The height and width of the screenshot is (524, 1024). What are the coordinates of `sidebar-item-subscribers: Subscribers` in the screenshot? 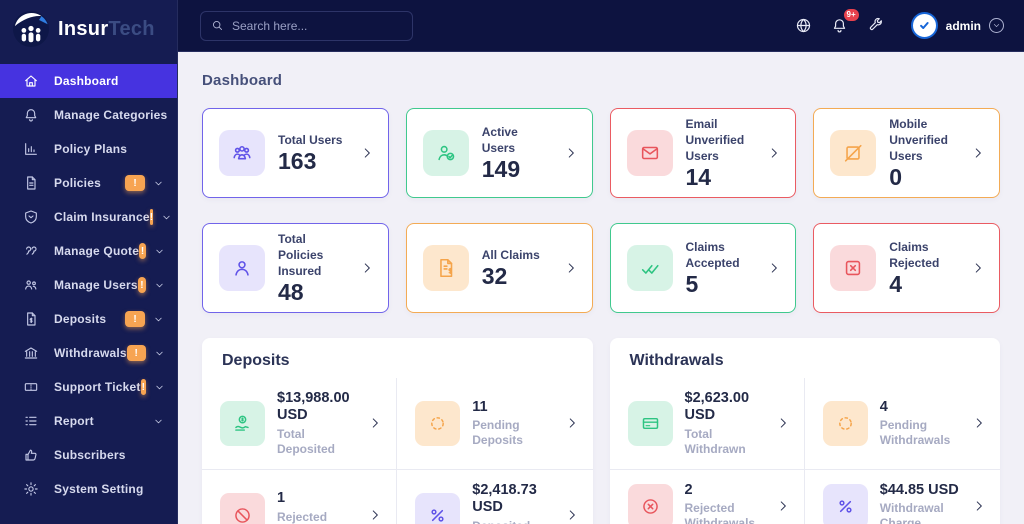 It's located at (88, 455).